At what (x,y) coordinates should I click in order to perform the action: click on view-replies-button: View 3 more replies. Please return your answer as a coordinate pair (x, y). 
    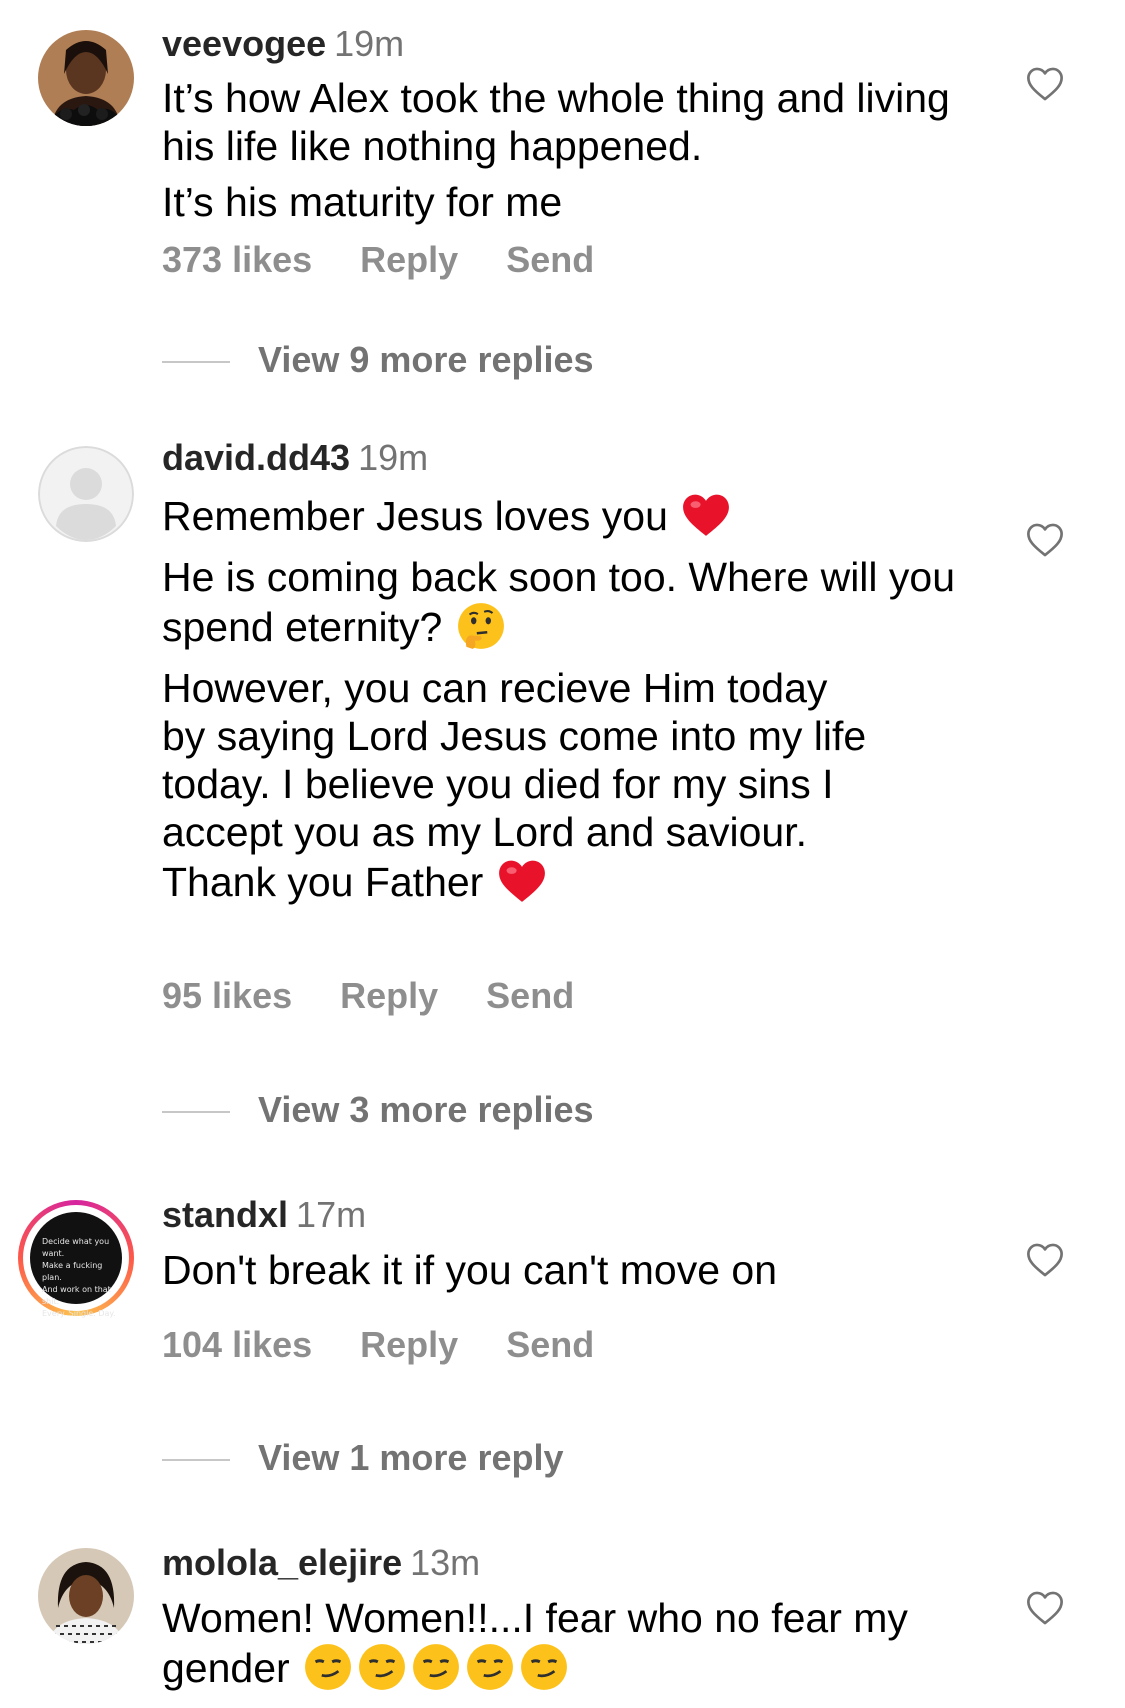
    Looking at the image, I should click on (378, 1110).